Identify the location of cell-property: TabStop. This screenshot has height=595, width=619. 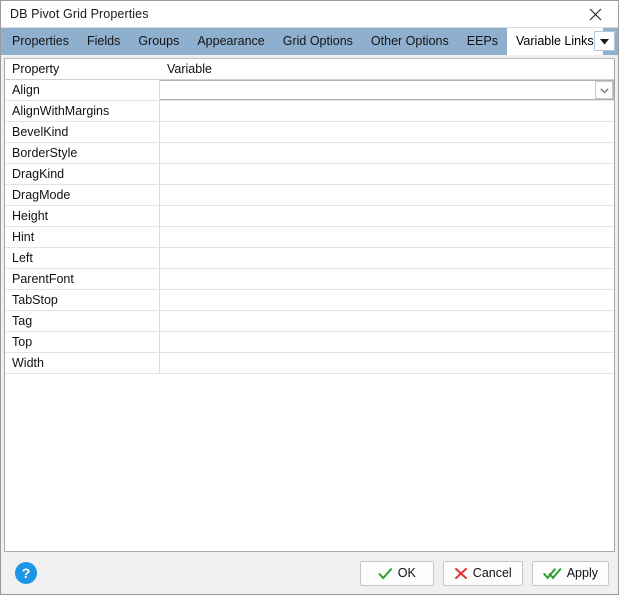
(82, 300).